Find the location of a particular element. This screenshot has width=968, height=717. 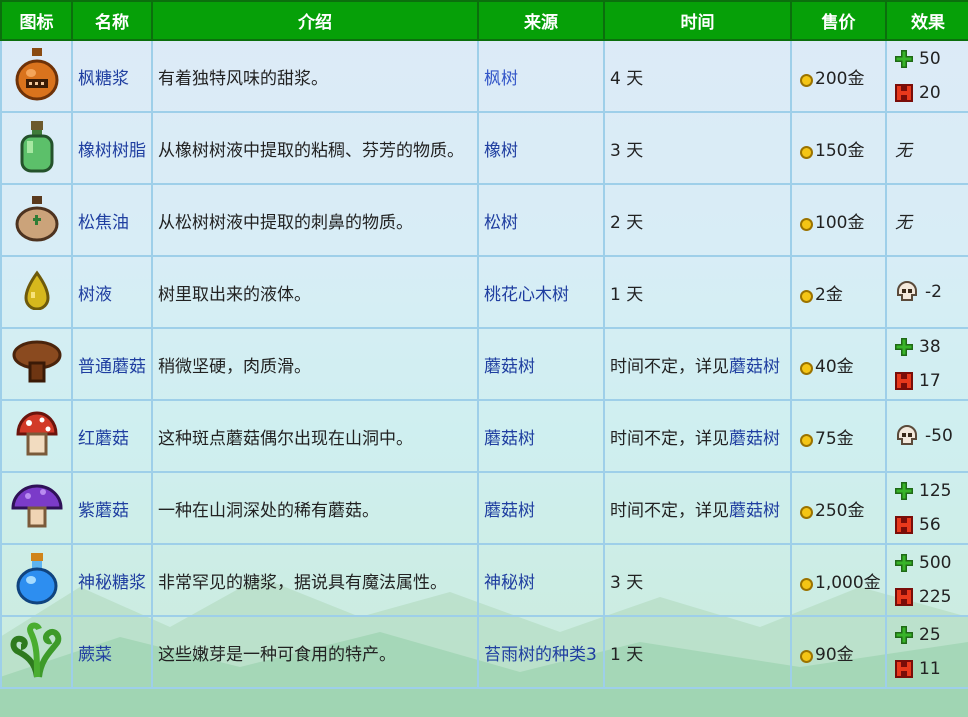

effect-entry: -2 is located at coordinates (931, 292).